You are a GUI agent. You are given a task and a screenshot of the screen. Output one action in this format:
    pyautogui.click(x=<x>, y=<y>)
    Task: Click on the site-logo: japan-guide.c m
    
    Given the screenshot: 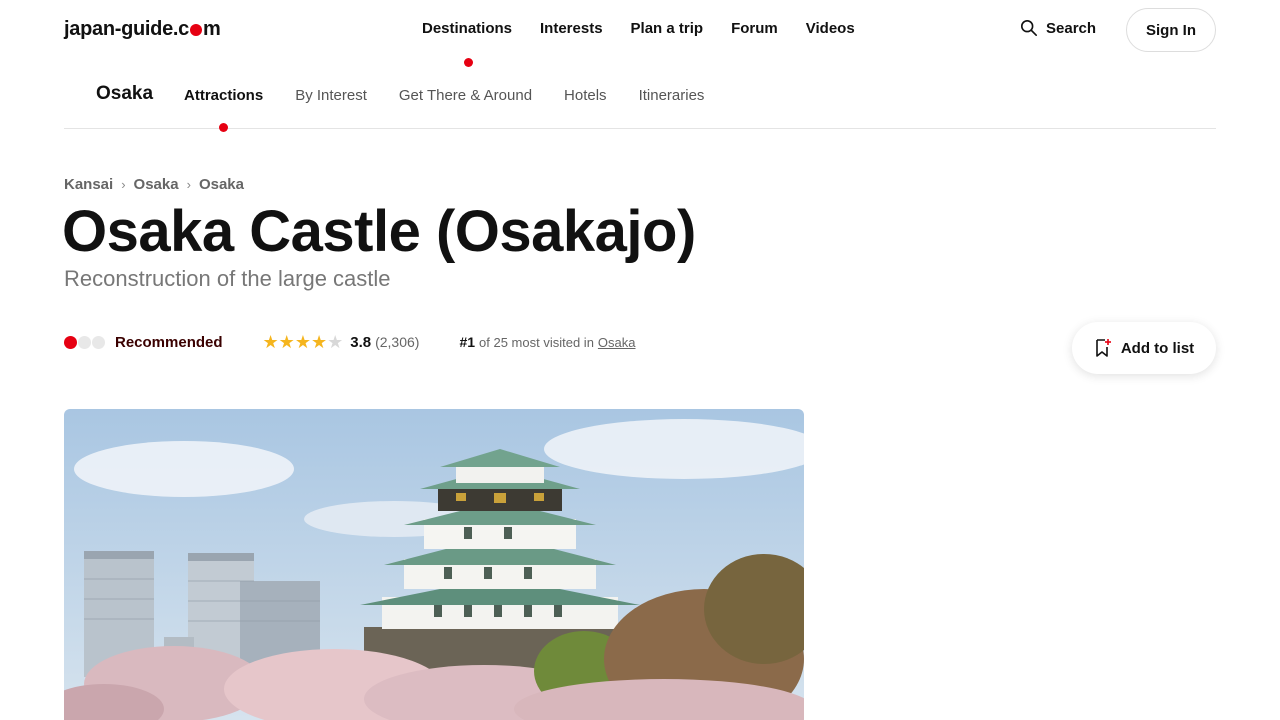 What is the action you would take?
    pyautogui.click(x=142, y=29)
    